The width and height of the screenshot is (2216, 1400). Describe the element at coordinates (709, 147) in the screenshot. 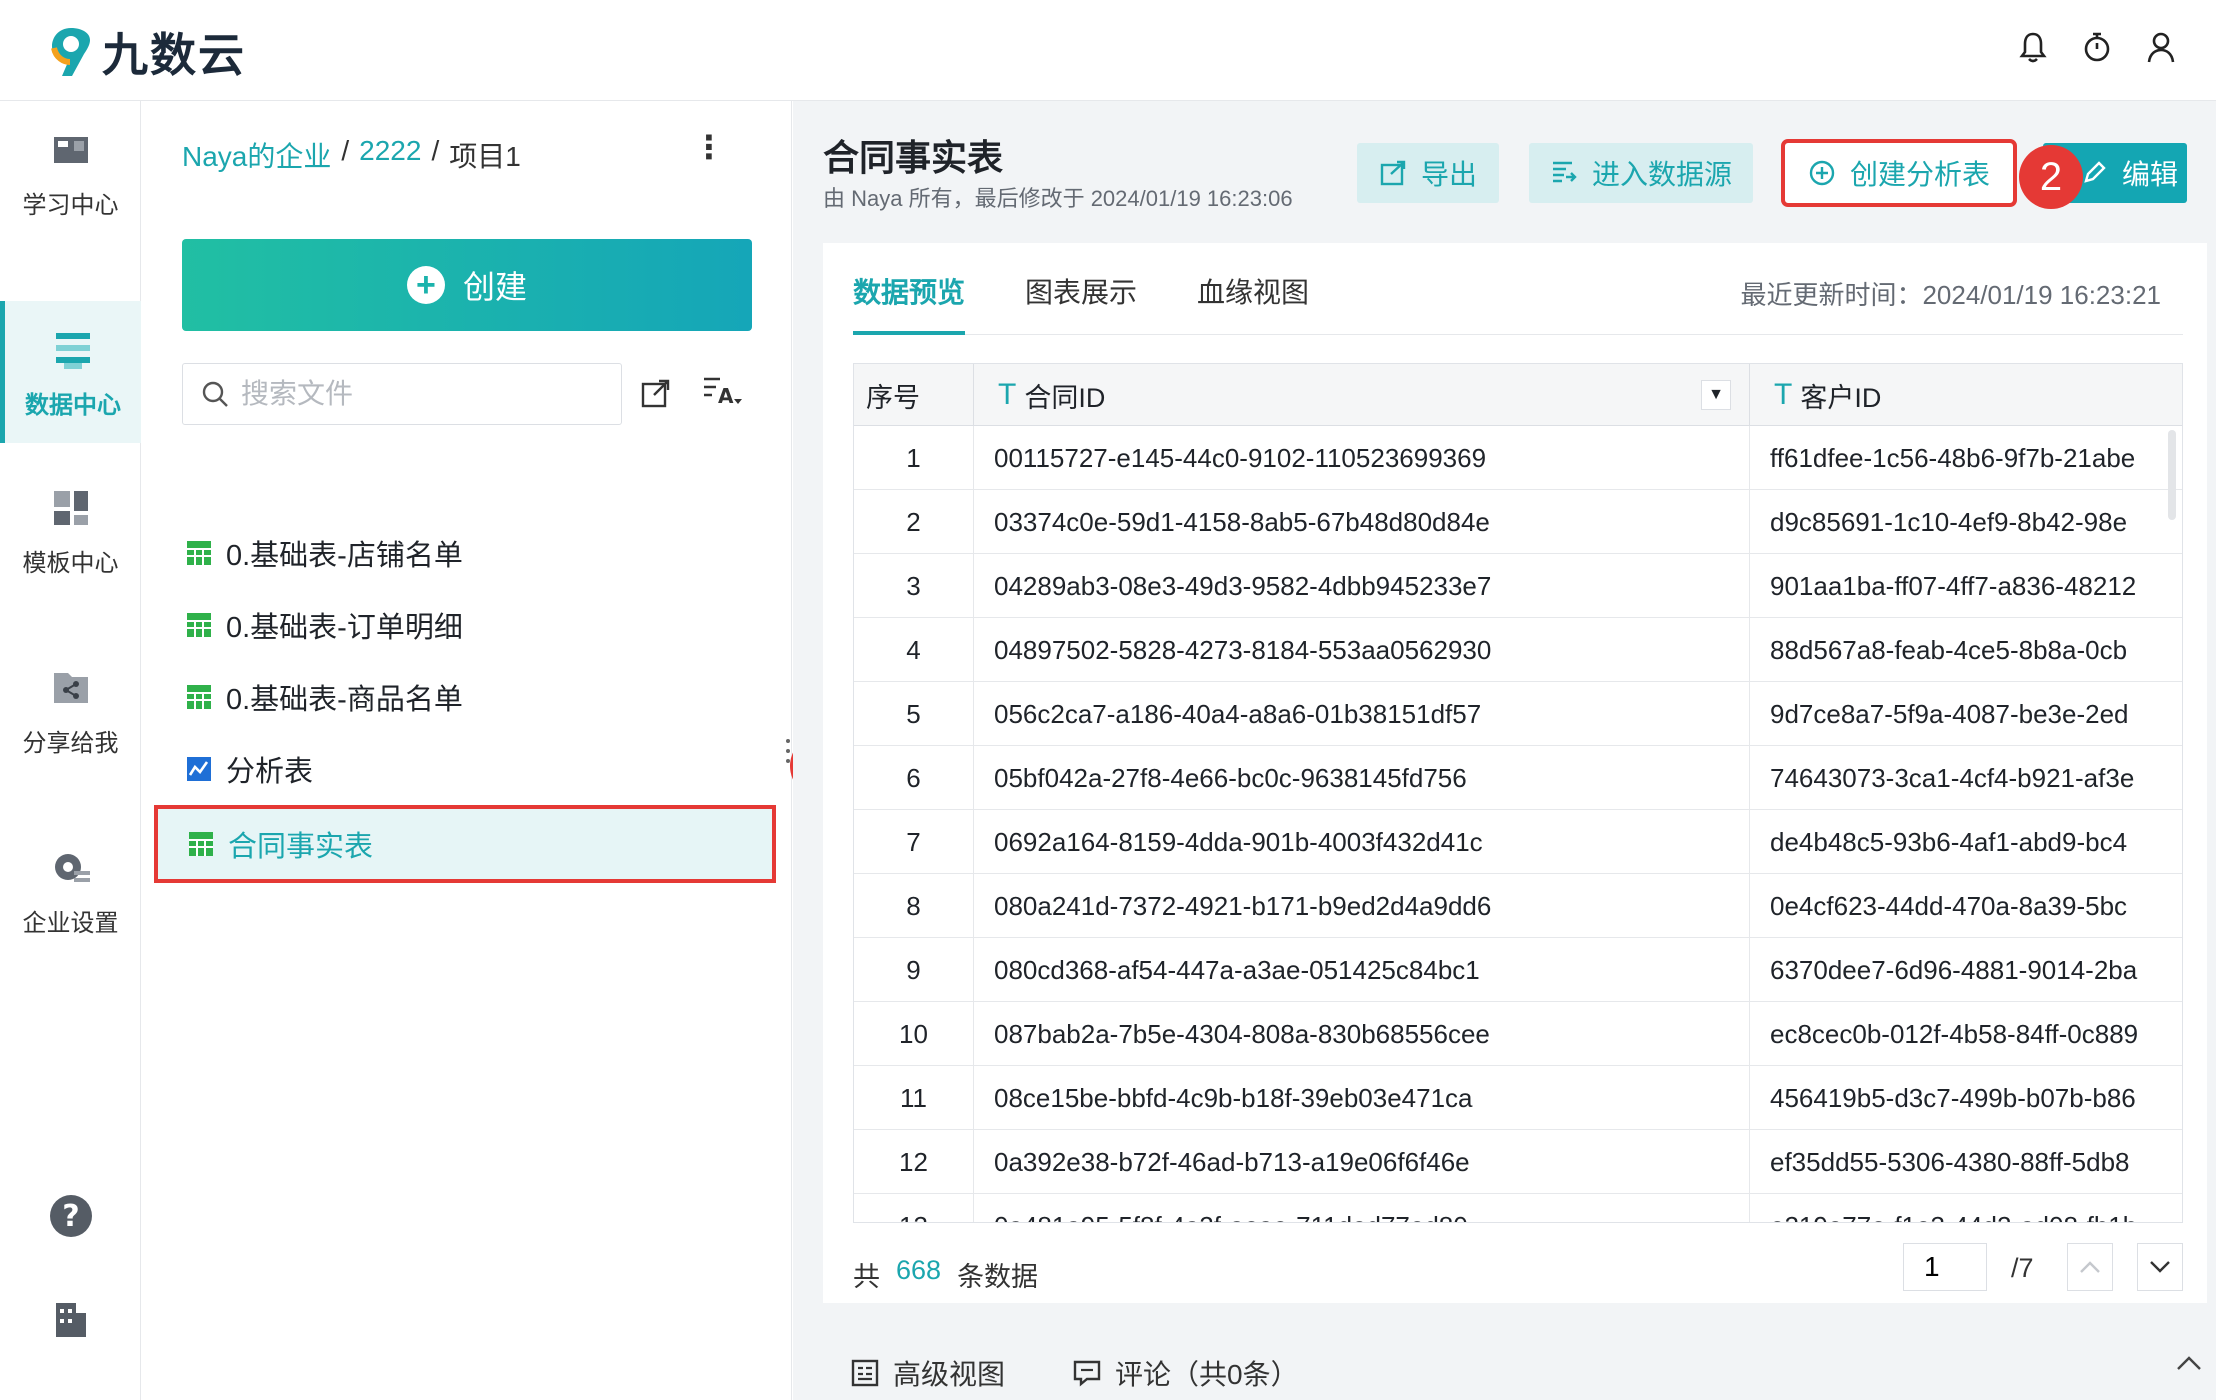

I see `more-options-button: ⋮` at that location.